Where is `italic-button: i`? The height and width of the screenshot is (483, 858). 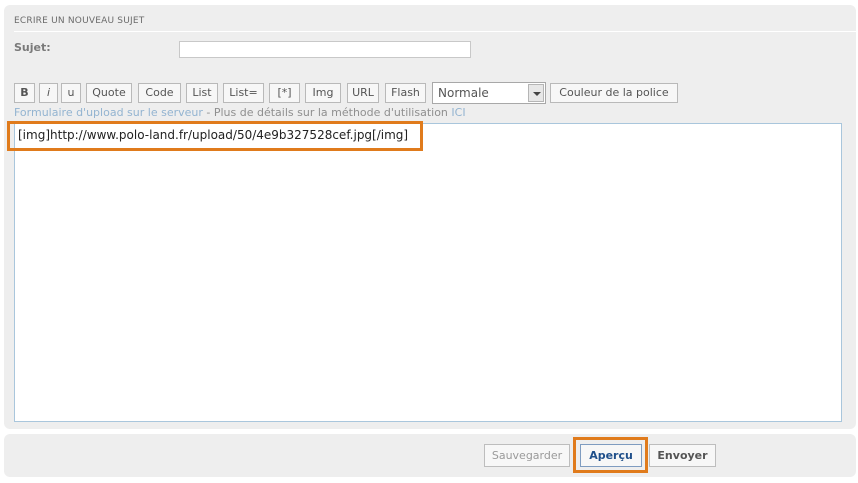
italic-button: i is located at coordinates (48, 93).